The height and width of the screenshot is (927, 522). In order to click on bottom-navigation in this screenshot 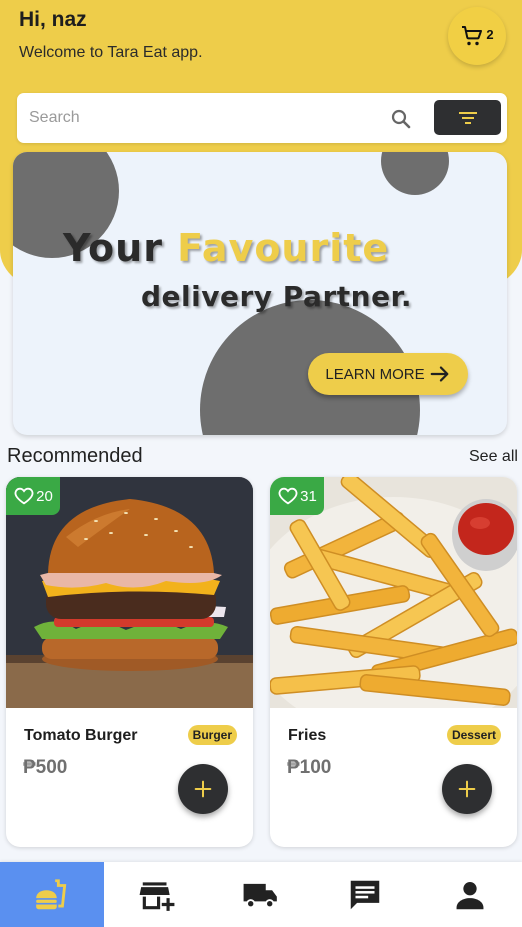, I will do `click(261, 894)`.